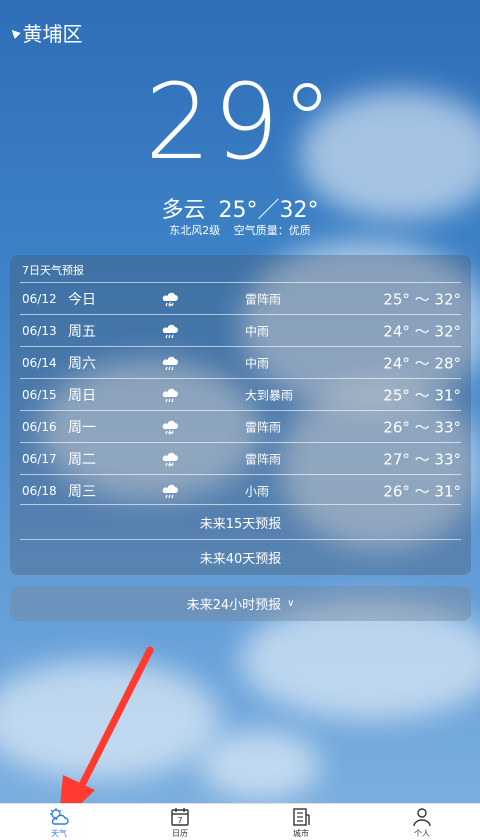 The height and width of the screenshot is (840, 480). Describe the element at coordinates (240, 821) in the screenshot. I see `bottom-tab-bar: 天气 7 日历 城市 个人` at that location.